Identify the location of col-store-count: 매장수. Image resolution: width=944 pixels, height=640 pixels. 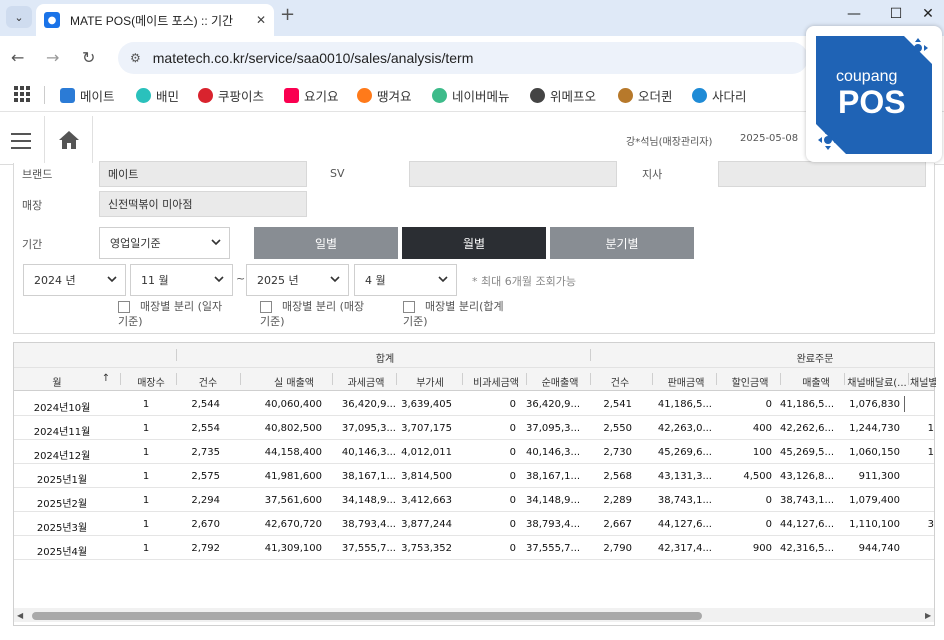
(151, 381).